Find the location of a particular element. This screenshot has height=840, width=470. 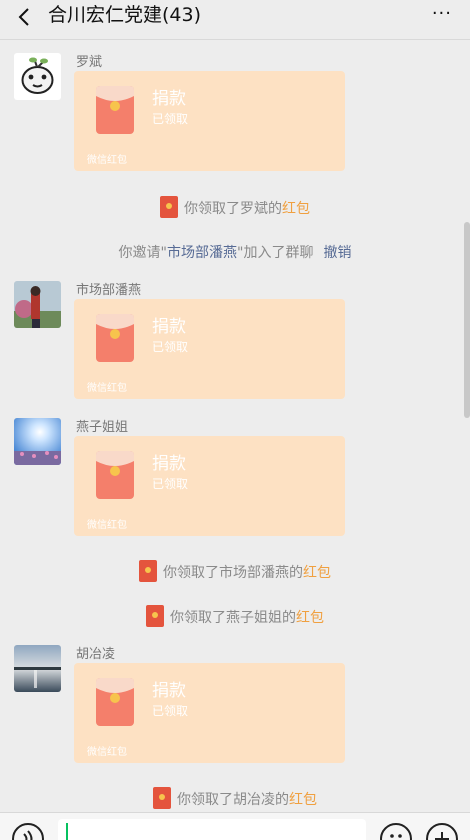

input-bar is located at coordinates (235, 826).